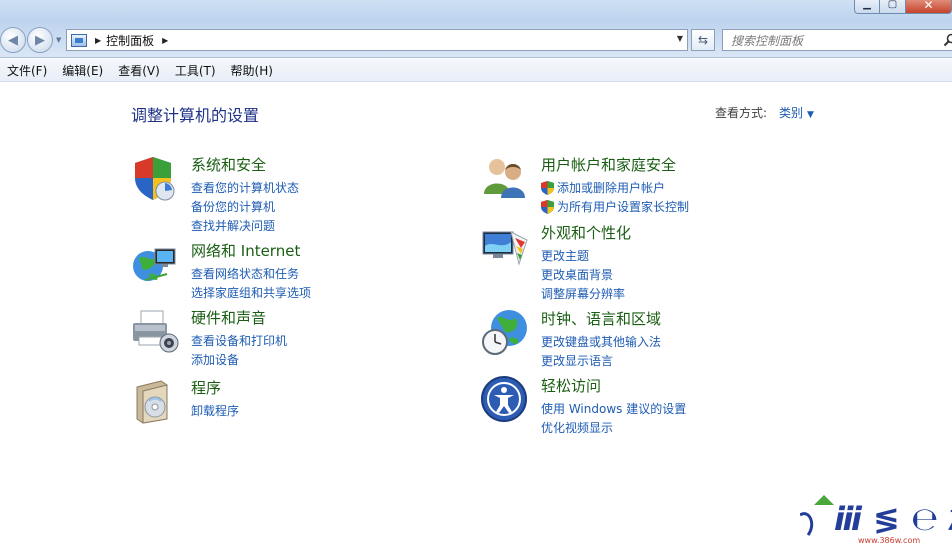 The width and height of the screenshot is (952, 548). I want to click on menu-view: 查看(V), so click(139, 70).